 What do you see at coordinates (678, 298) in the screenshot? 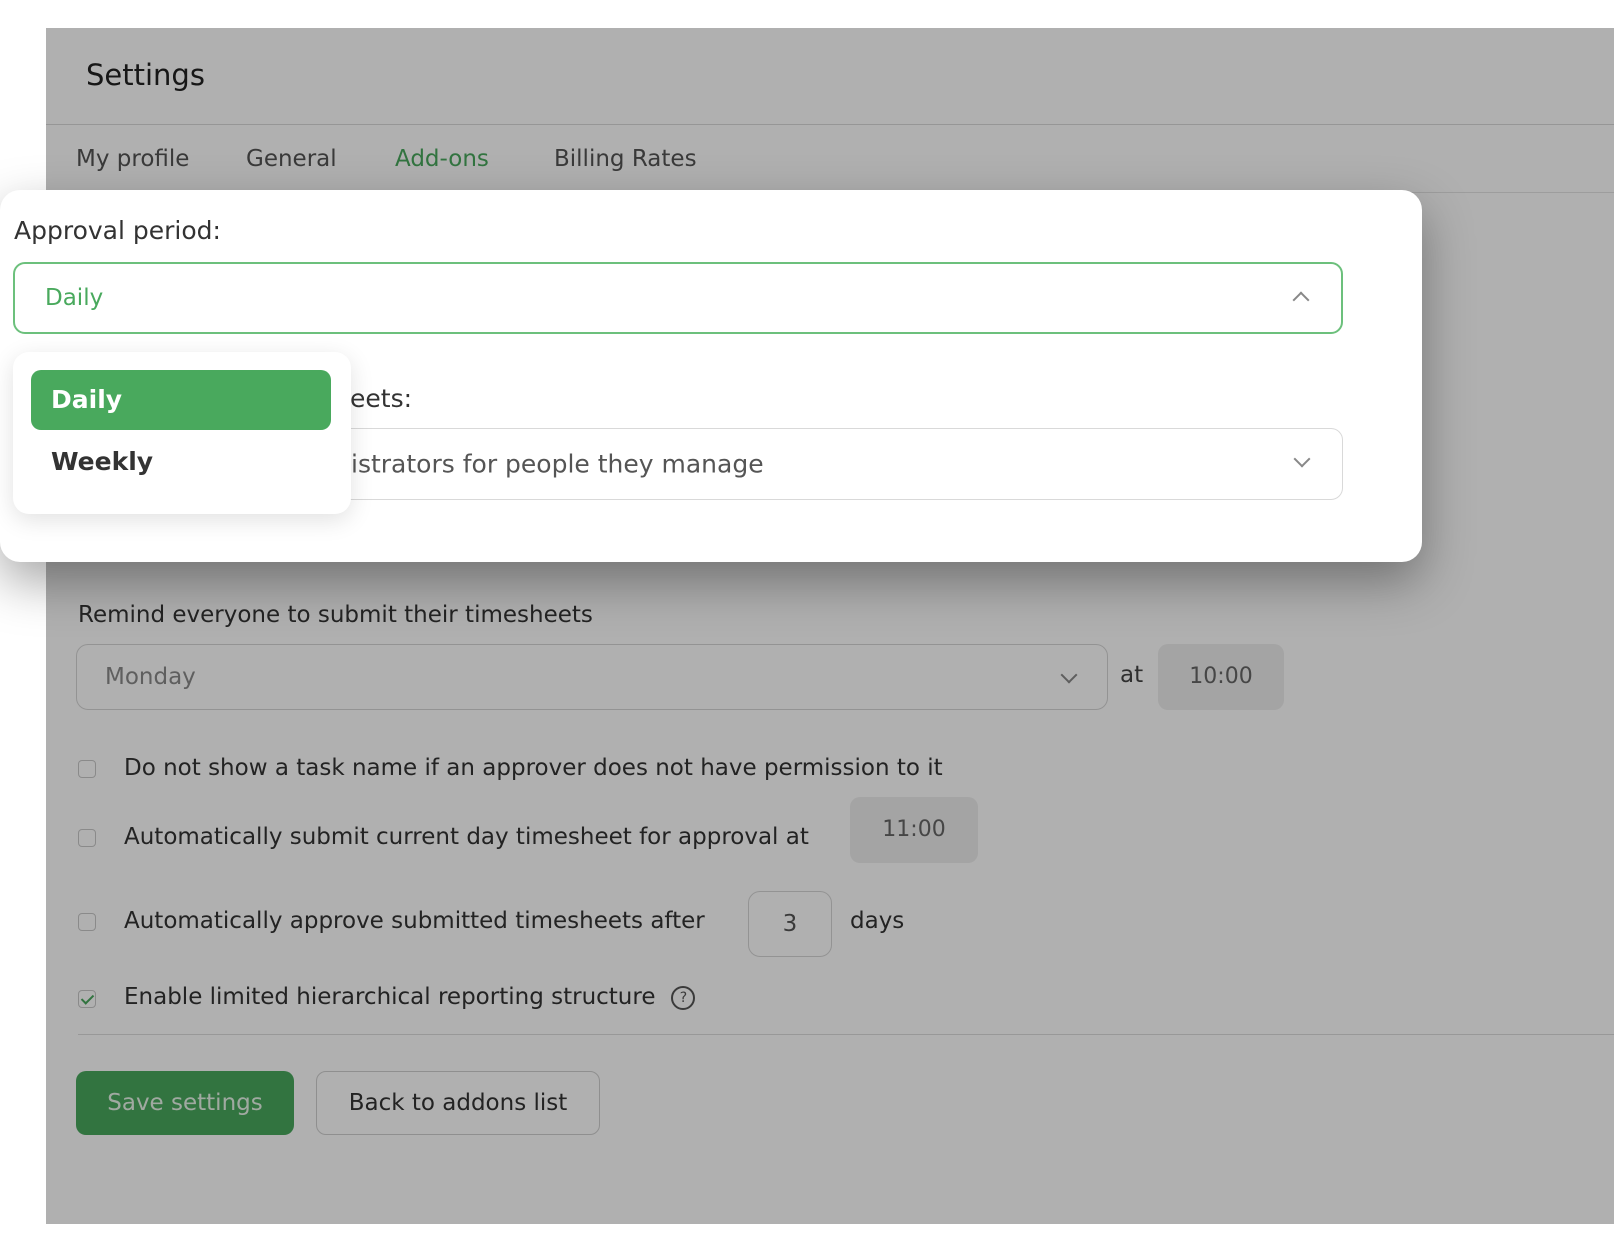
I see `approval-period-select: Daily` at bounding box center [678, 298].